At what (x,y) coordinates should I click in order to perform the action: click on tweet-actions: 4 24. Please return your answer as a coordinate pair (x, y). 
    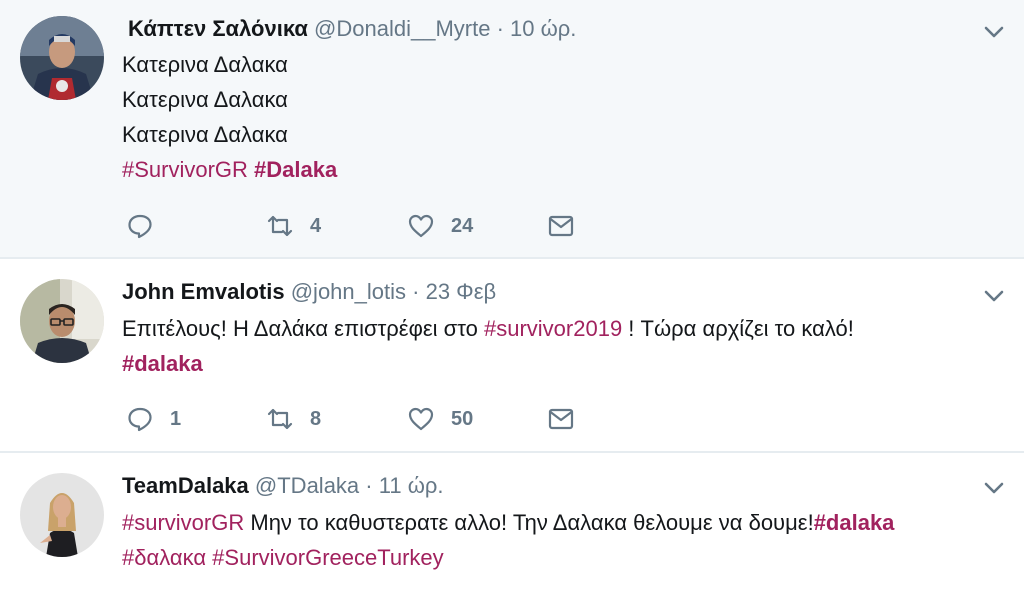
    Looking at the image, I should click on (356, 226).